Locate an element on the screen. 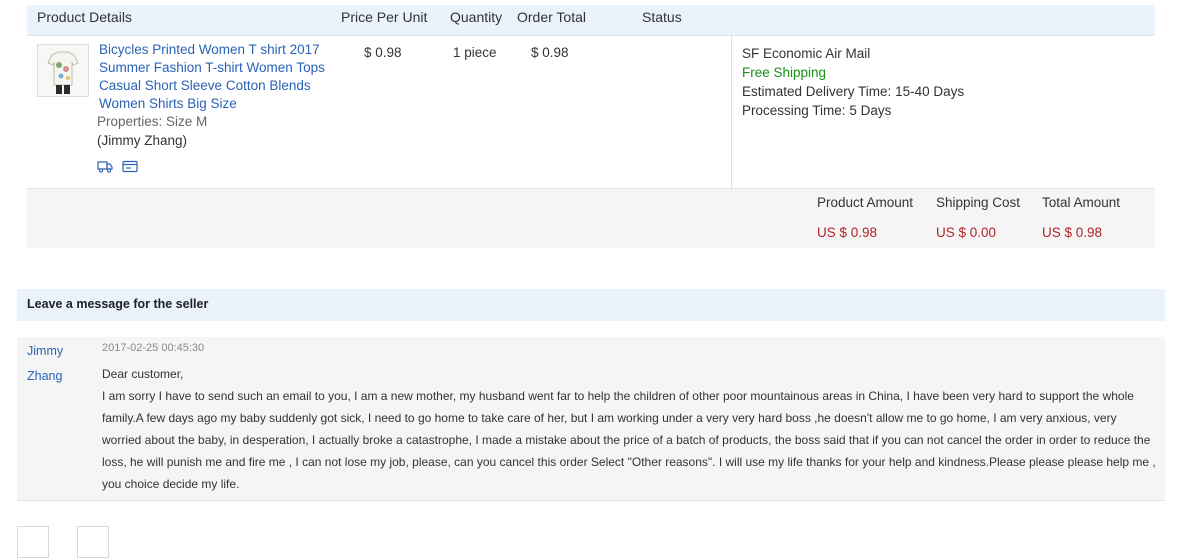 Image resolution: width=1202 pixels, height=558 pixels. header-status: Status is located at coordinates (662, 17).